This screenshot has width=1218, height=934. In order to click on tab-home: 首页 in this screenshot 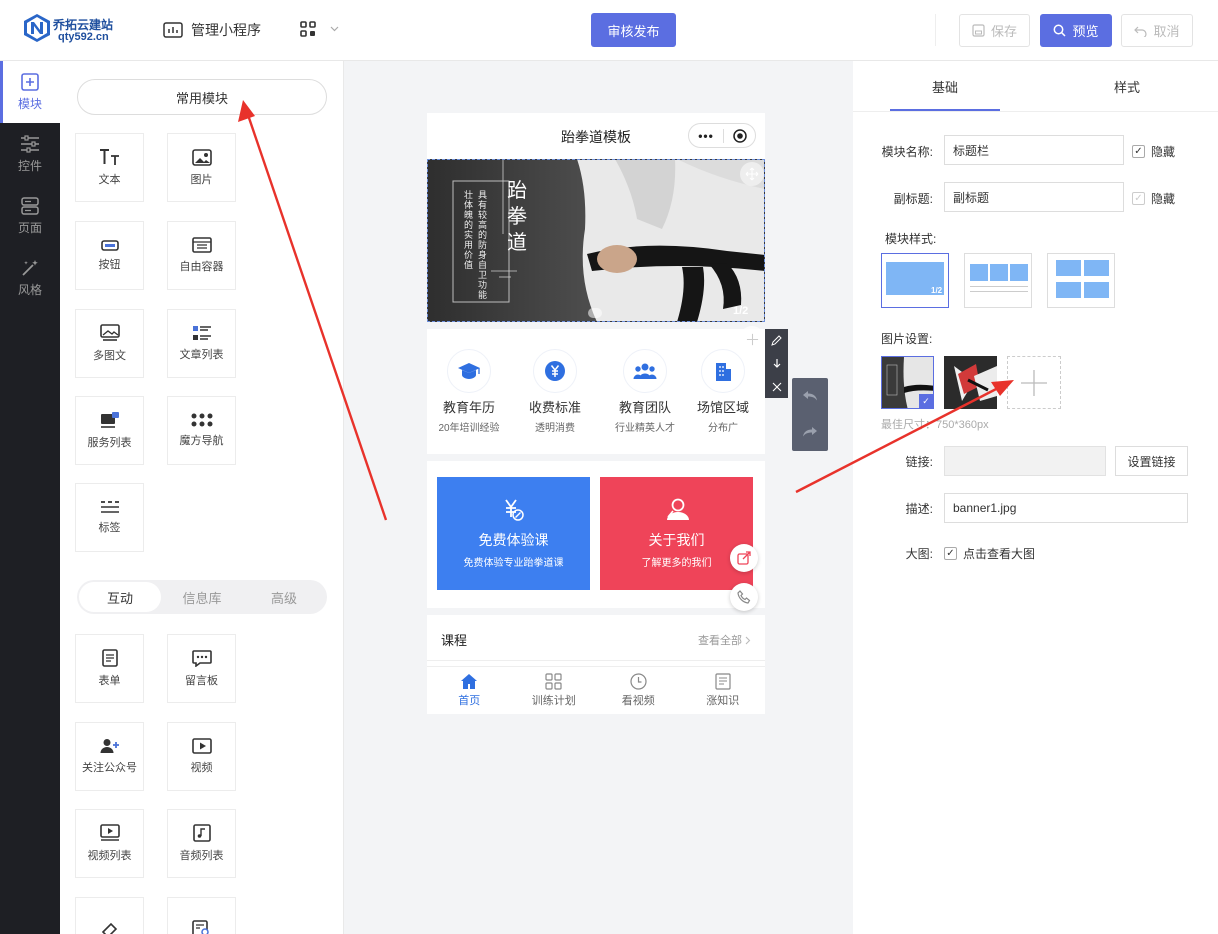, I will do `click(469, 690)`.